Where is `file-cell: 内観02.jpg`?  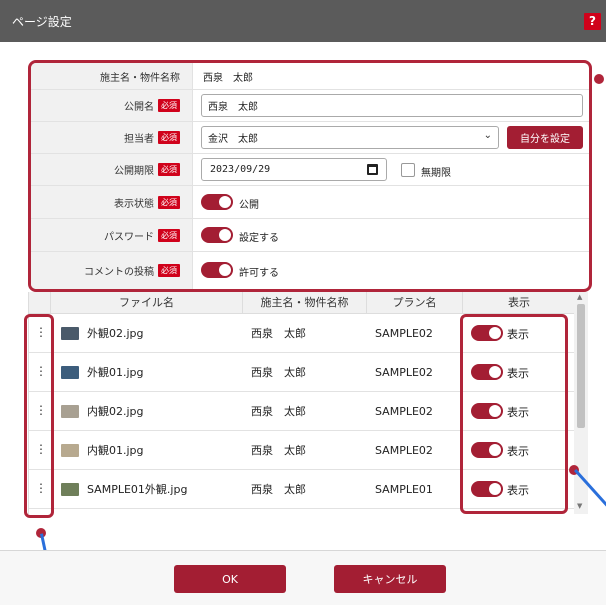 file-cell: 内観02.jpg is located at coordinates (102, 411).